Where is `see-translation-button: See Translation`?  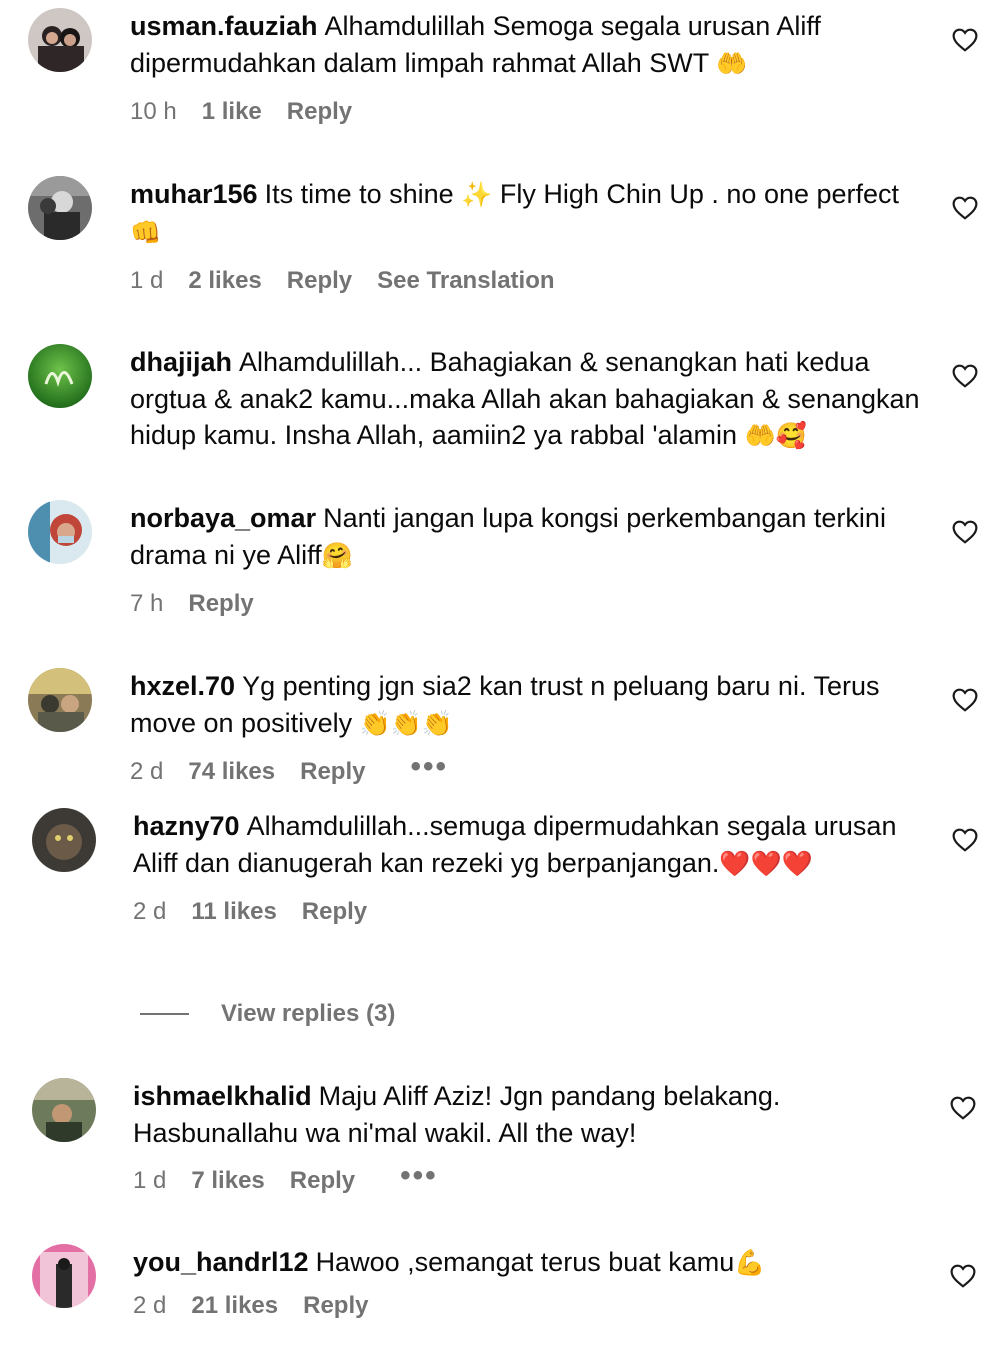 see-translation-button: See Translation is located at coordinates (465, 281).